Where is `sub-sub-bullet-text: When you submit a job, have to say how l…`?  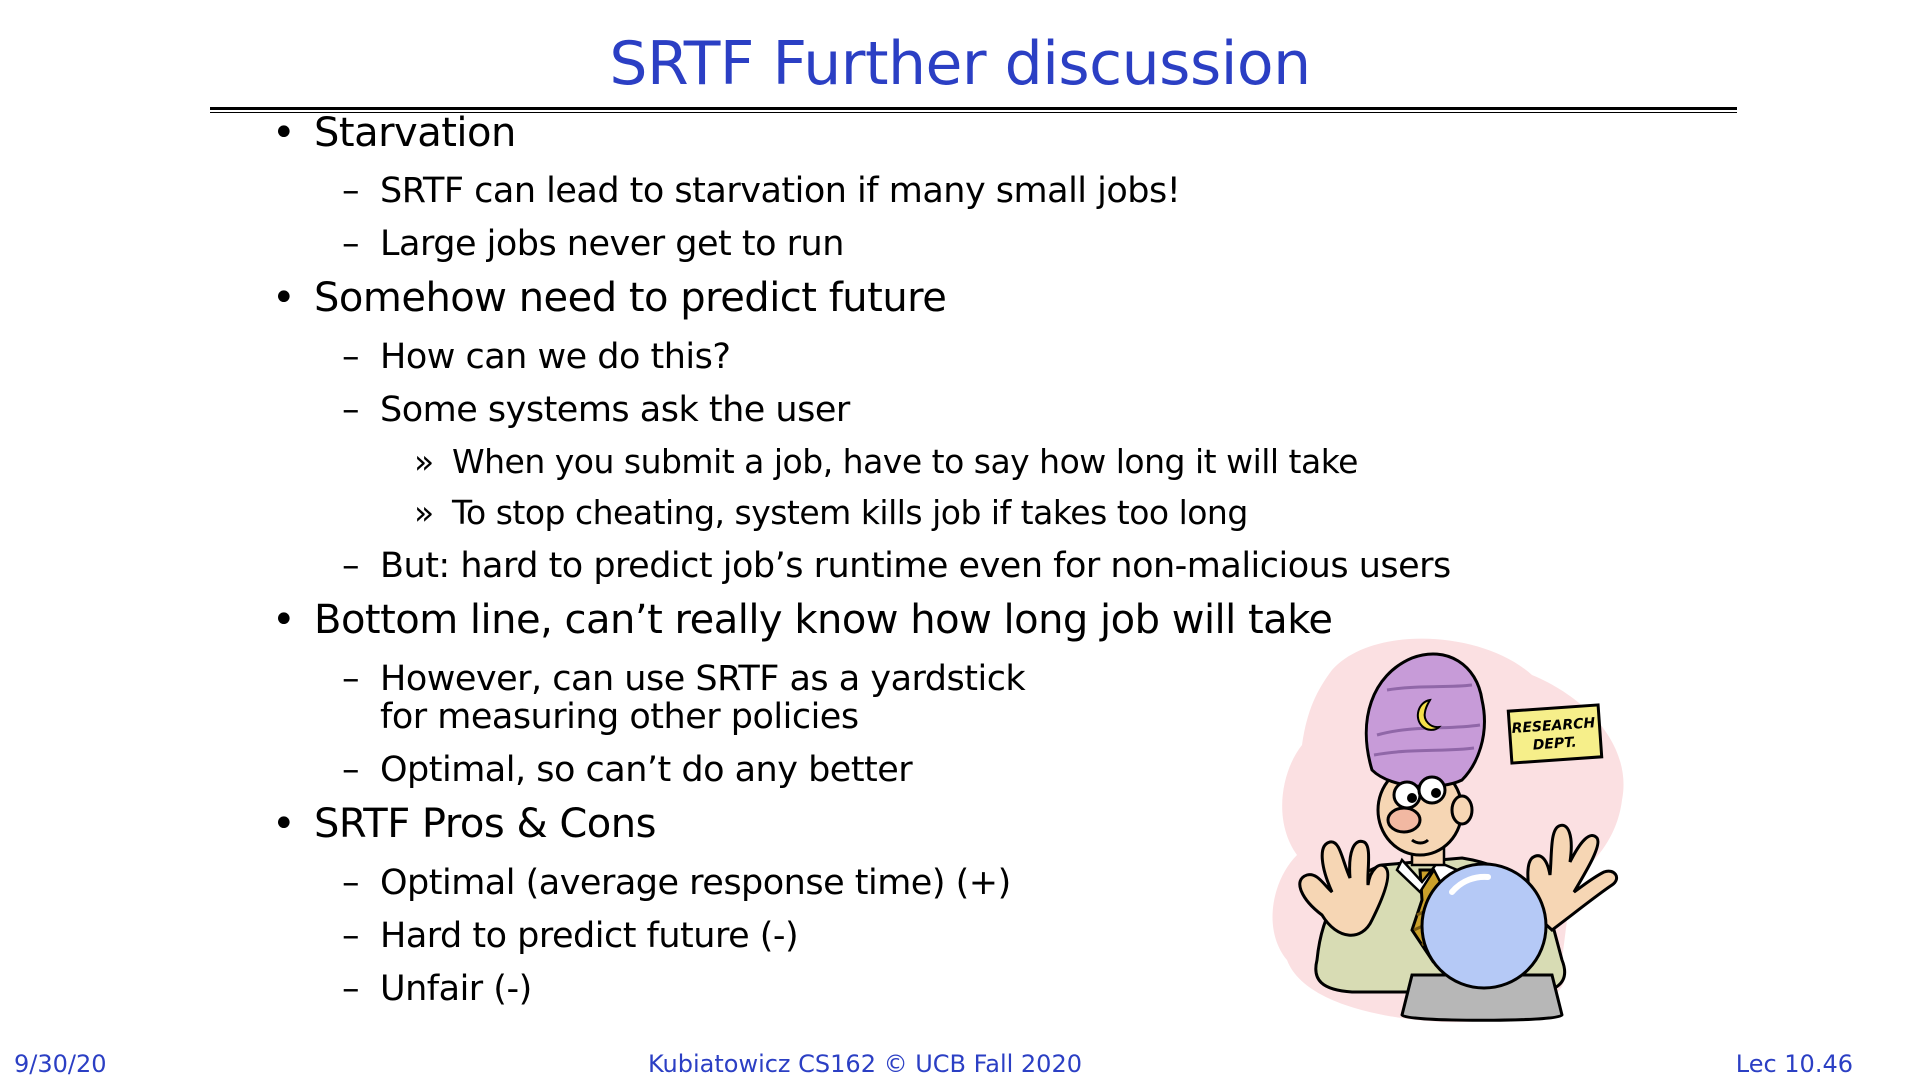 sub-sub-bullet-text: When you submit a job, have to say how l… is located at coordinates (905, 461).